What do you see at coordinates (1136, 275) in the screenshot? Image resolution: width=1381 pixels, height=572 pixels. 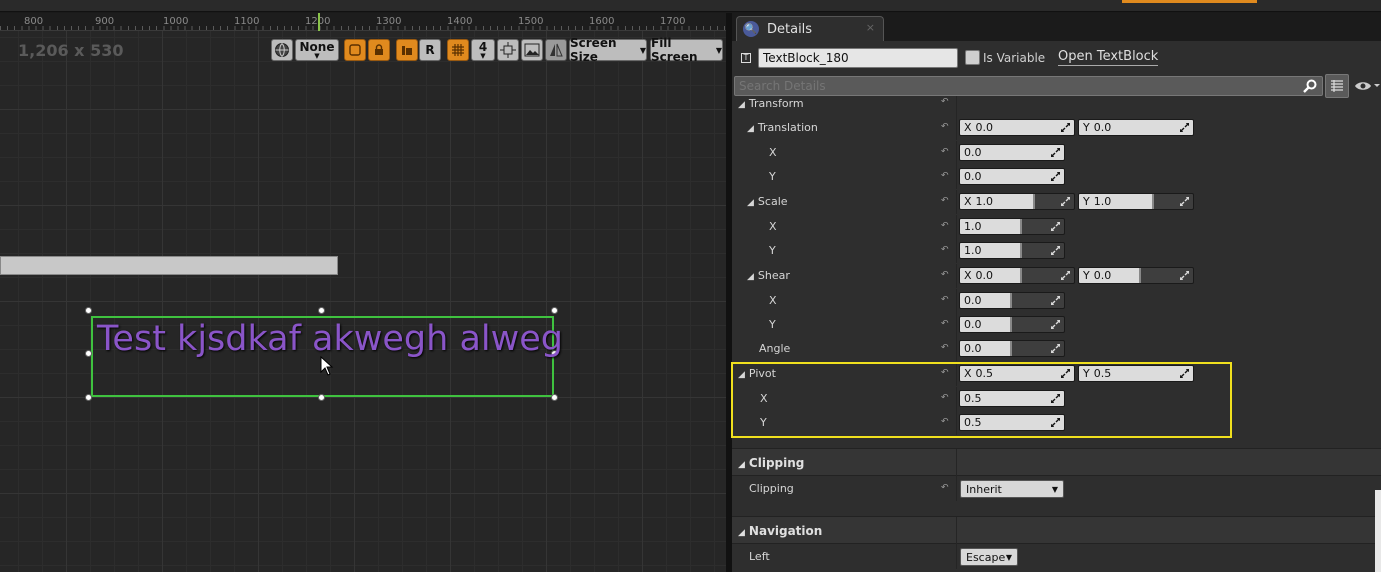 I see `shear-y-field: Y 0.0` at bounding box center [1136, 275].